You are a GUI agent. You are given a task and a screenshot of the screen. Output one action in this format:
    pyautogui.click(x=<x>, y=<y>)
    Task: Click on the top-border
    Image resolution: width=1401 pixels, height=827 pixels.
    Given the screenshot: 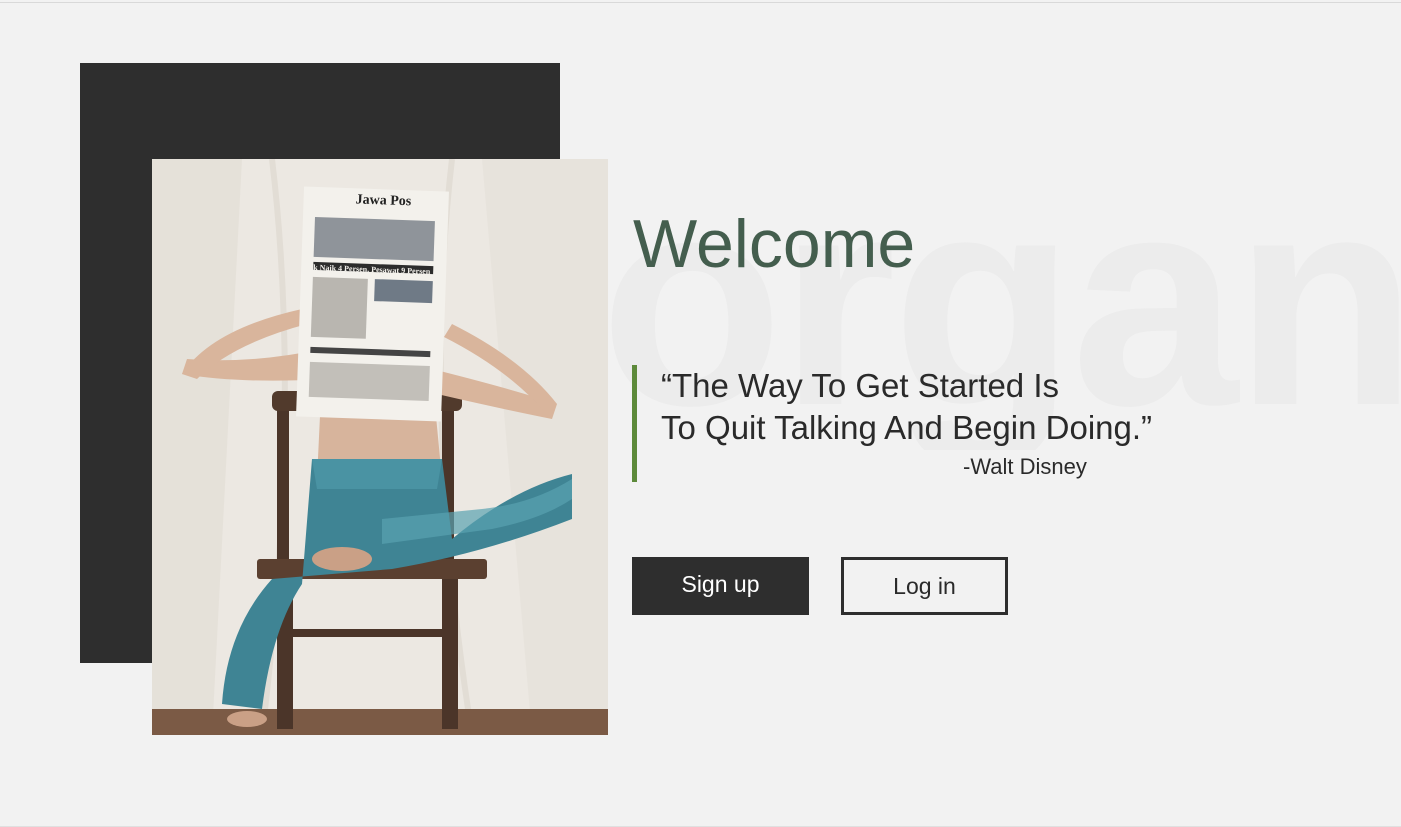 What is the action you would take?
    pyautogui.click(x=700, y=2)
    